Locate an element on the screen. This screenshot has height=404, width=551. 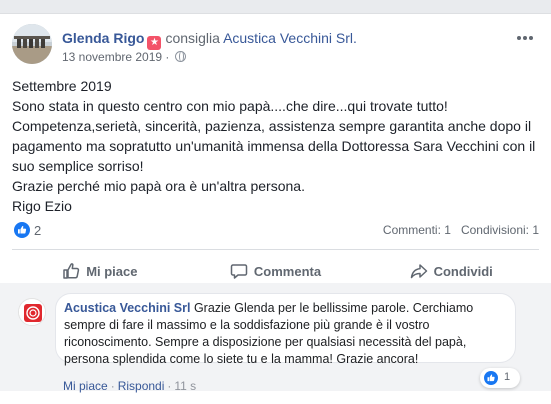
comment-actions: Mi piace · Rispondi · 11 s is located at coordinates (129, 386).